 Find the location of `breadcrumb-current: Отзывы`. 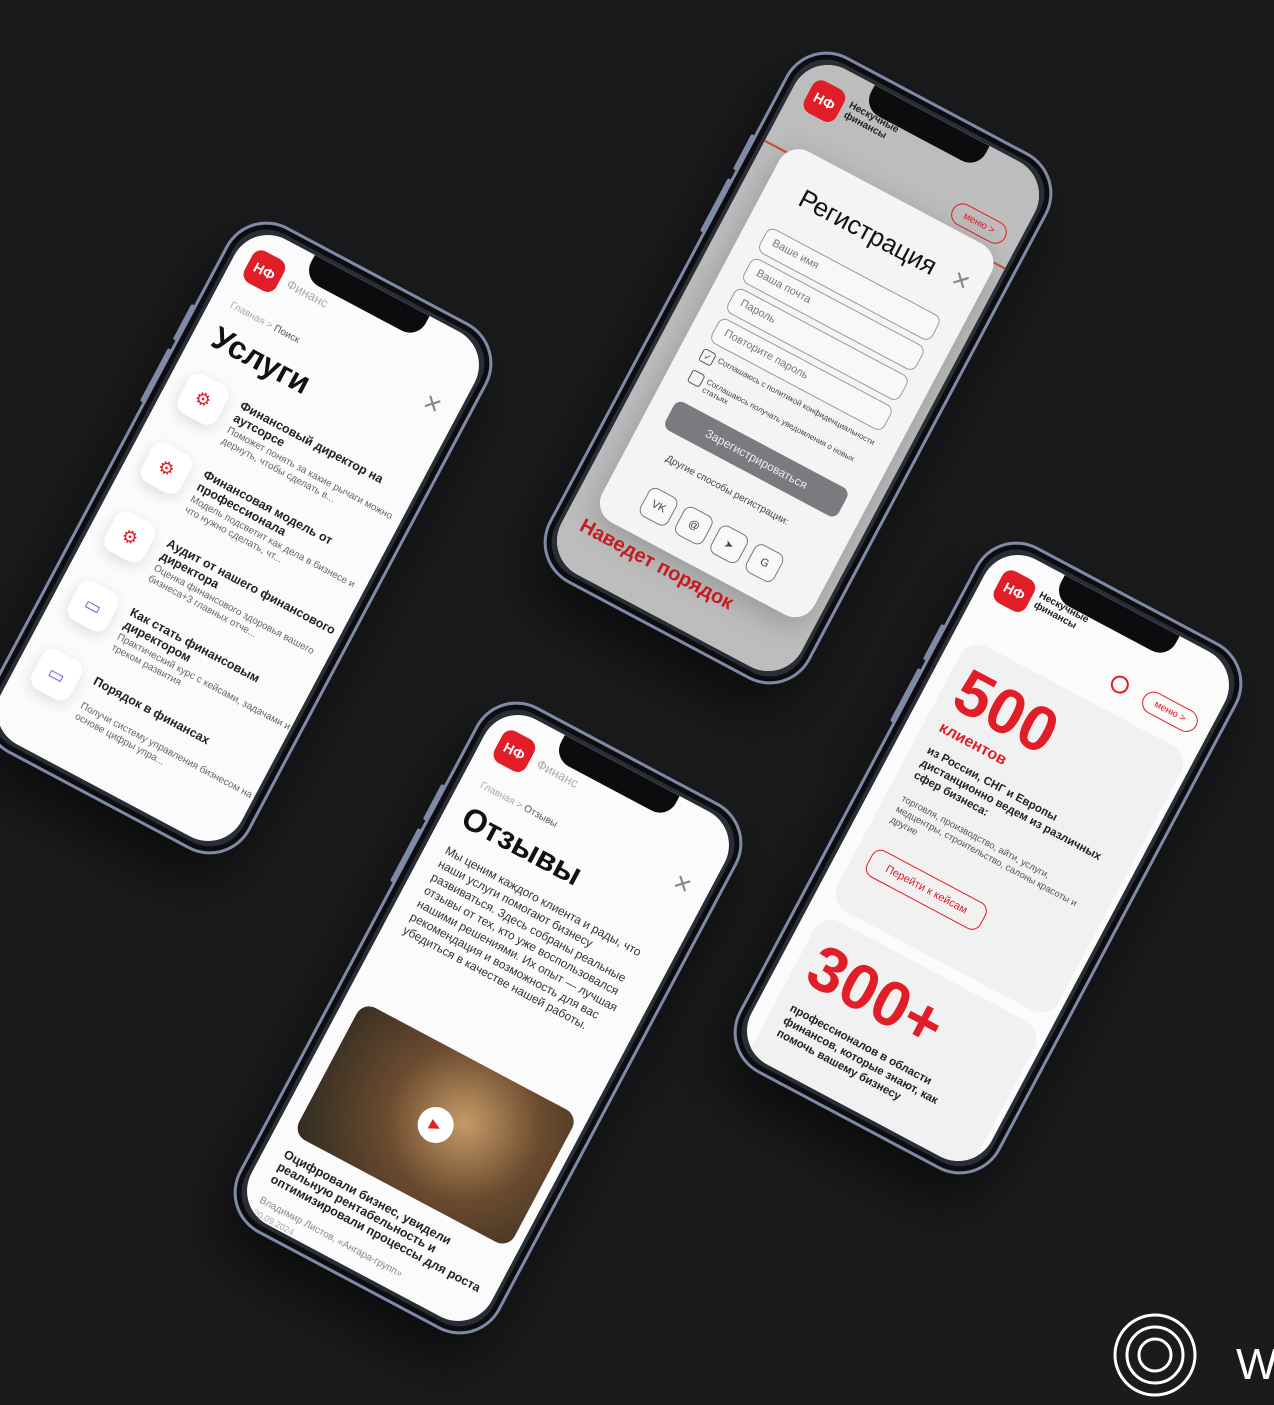

breadcrumb-current: Отзывы is located at coordinates (540, 817).